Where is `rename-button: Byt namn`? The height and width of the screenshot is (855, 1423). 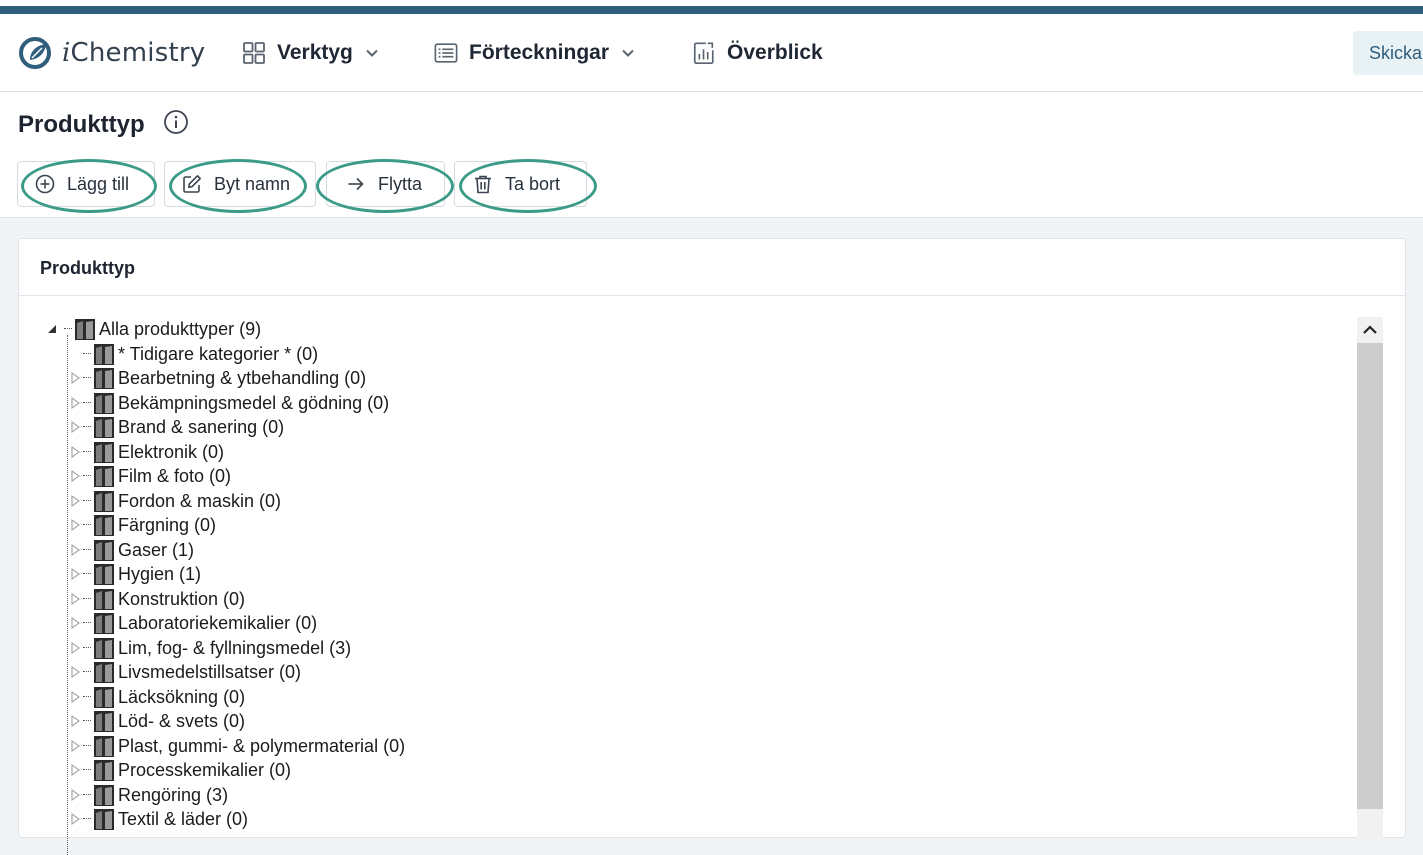
rename-button: Byt namn is located at coordinates (240, 184).